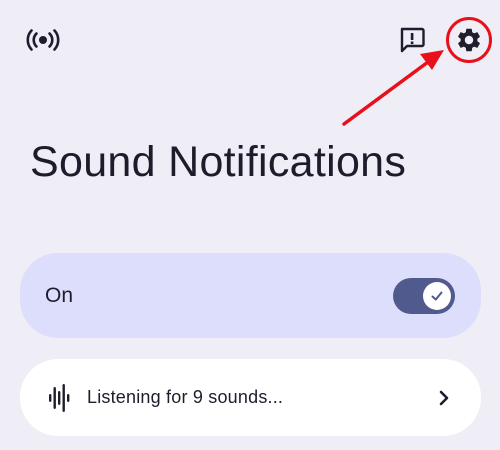 Image resolution: width=500 pixels, height=450 pixels. Describe the element at coordinates (59, 397) in the screenshot. I see `audio-waveform-icon` at that location.